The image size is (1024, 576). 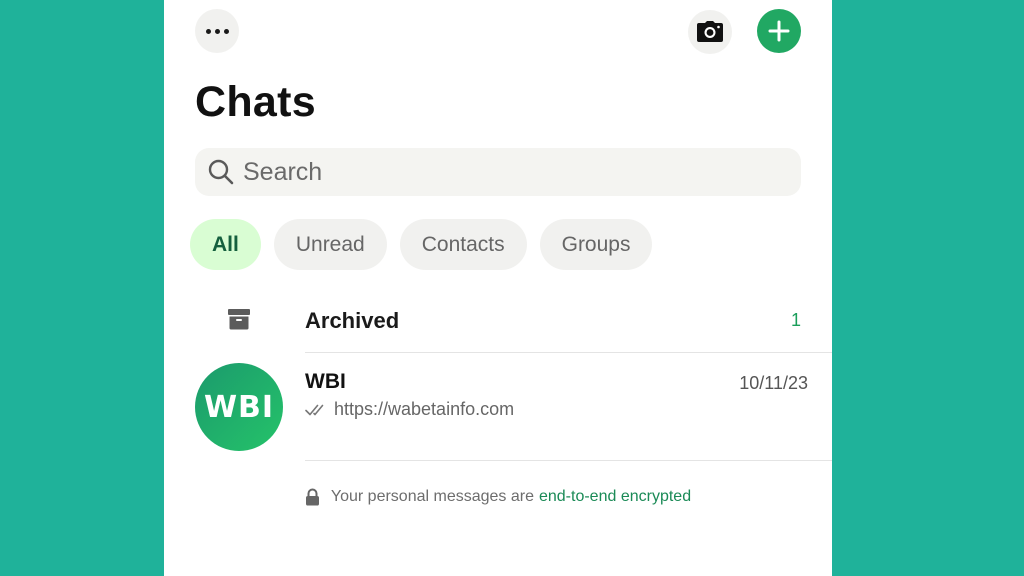 I want to click on more-horizontal-icon, so click(x=217, y=31).